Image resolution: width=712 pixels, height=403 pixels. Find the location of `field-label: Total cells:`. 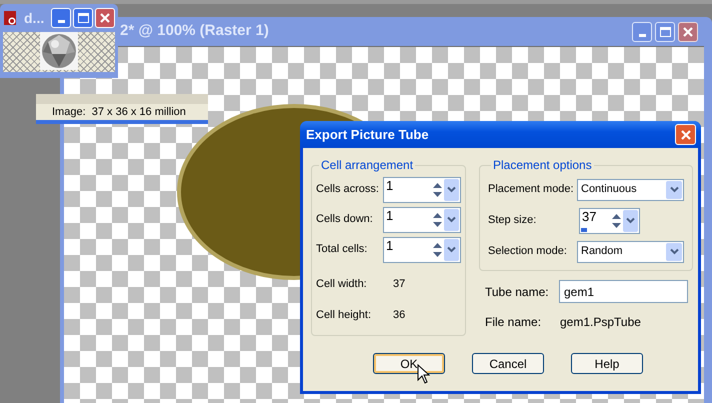

field-label: Total cells: is located at coordinates (342, 250).